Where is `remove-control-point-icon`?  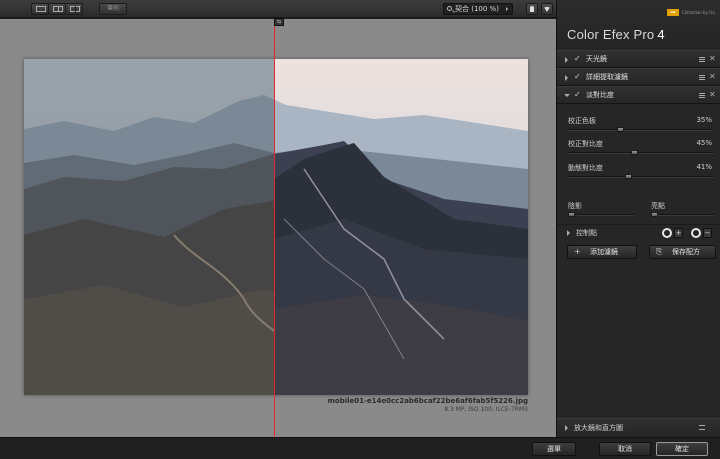 remove-control-point-icon is located at coordinates (696, 233).